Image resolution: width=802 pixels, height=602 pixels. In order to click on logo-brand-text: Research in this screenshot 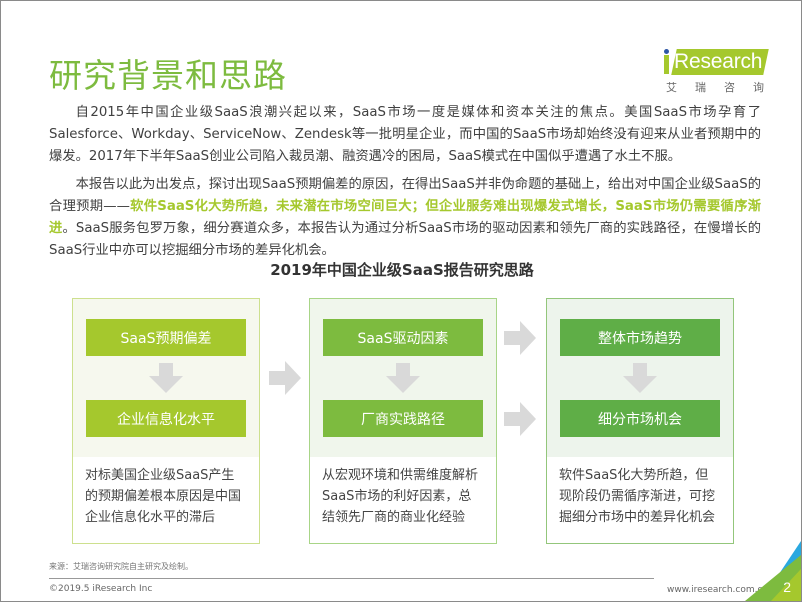, I will do `click(718, 61)`.